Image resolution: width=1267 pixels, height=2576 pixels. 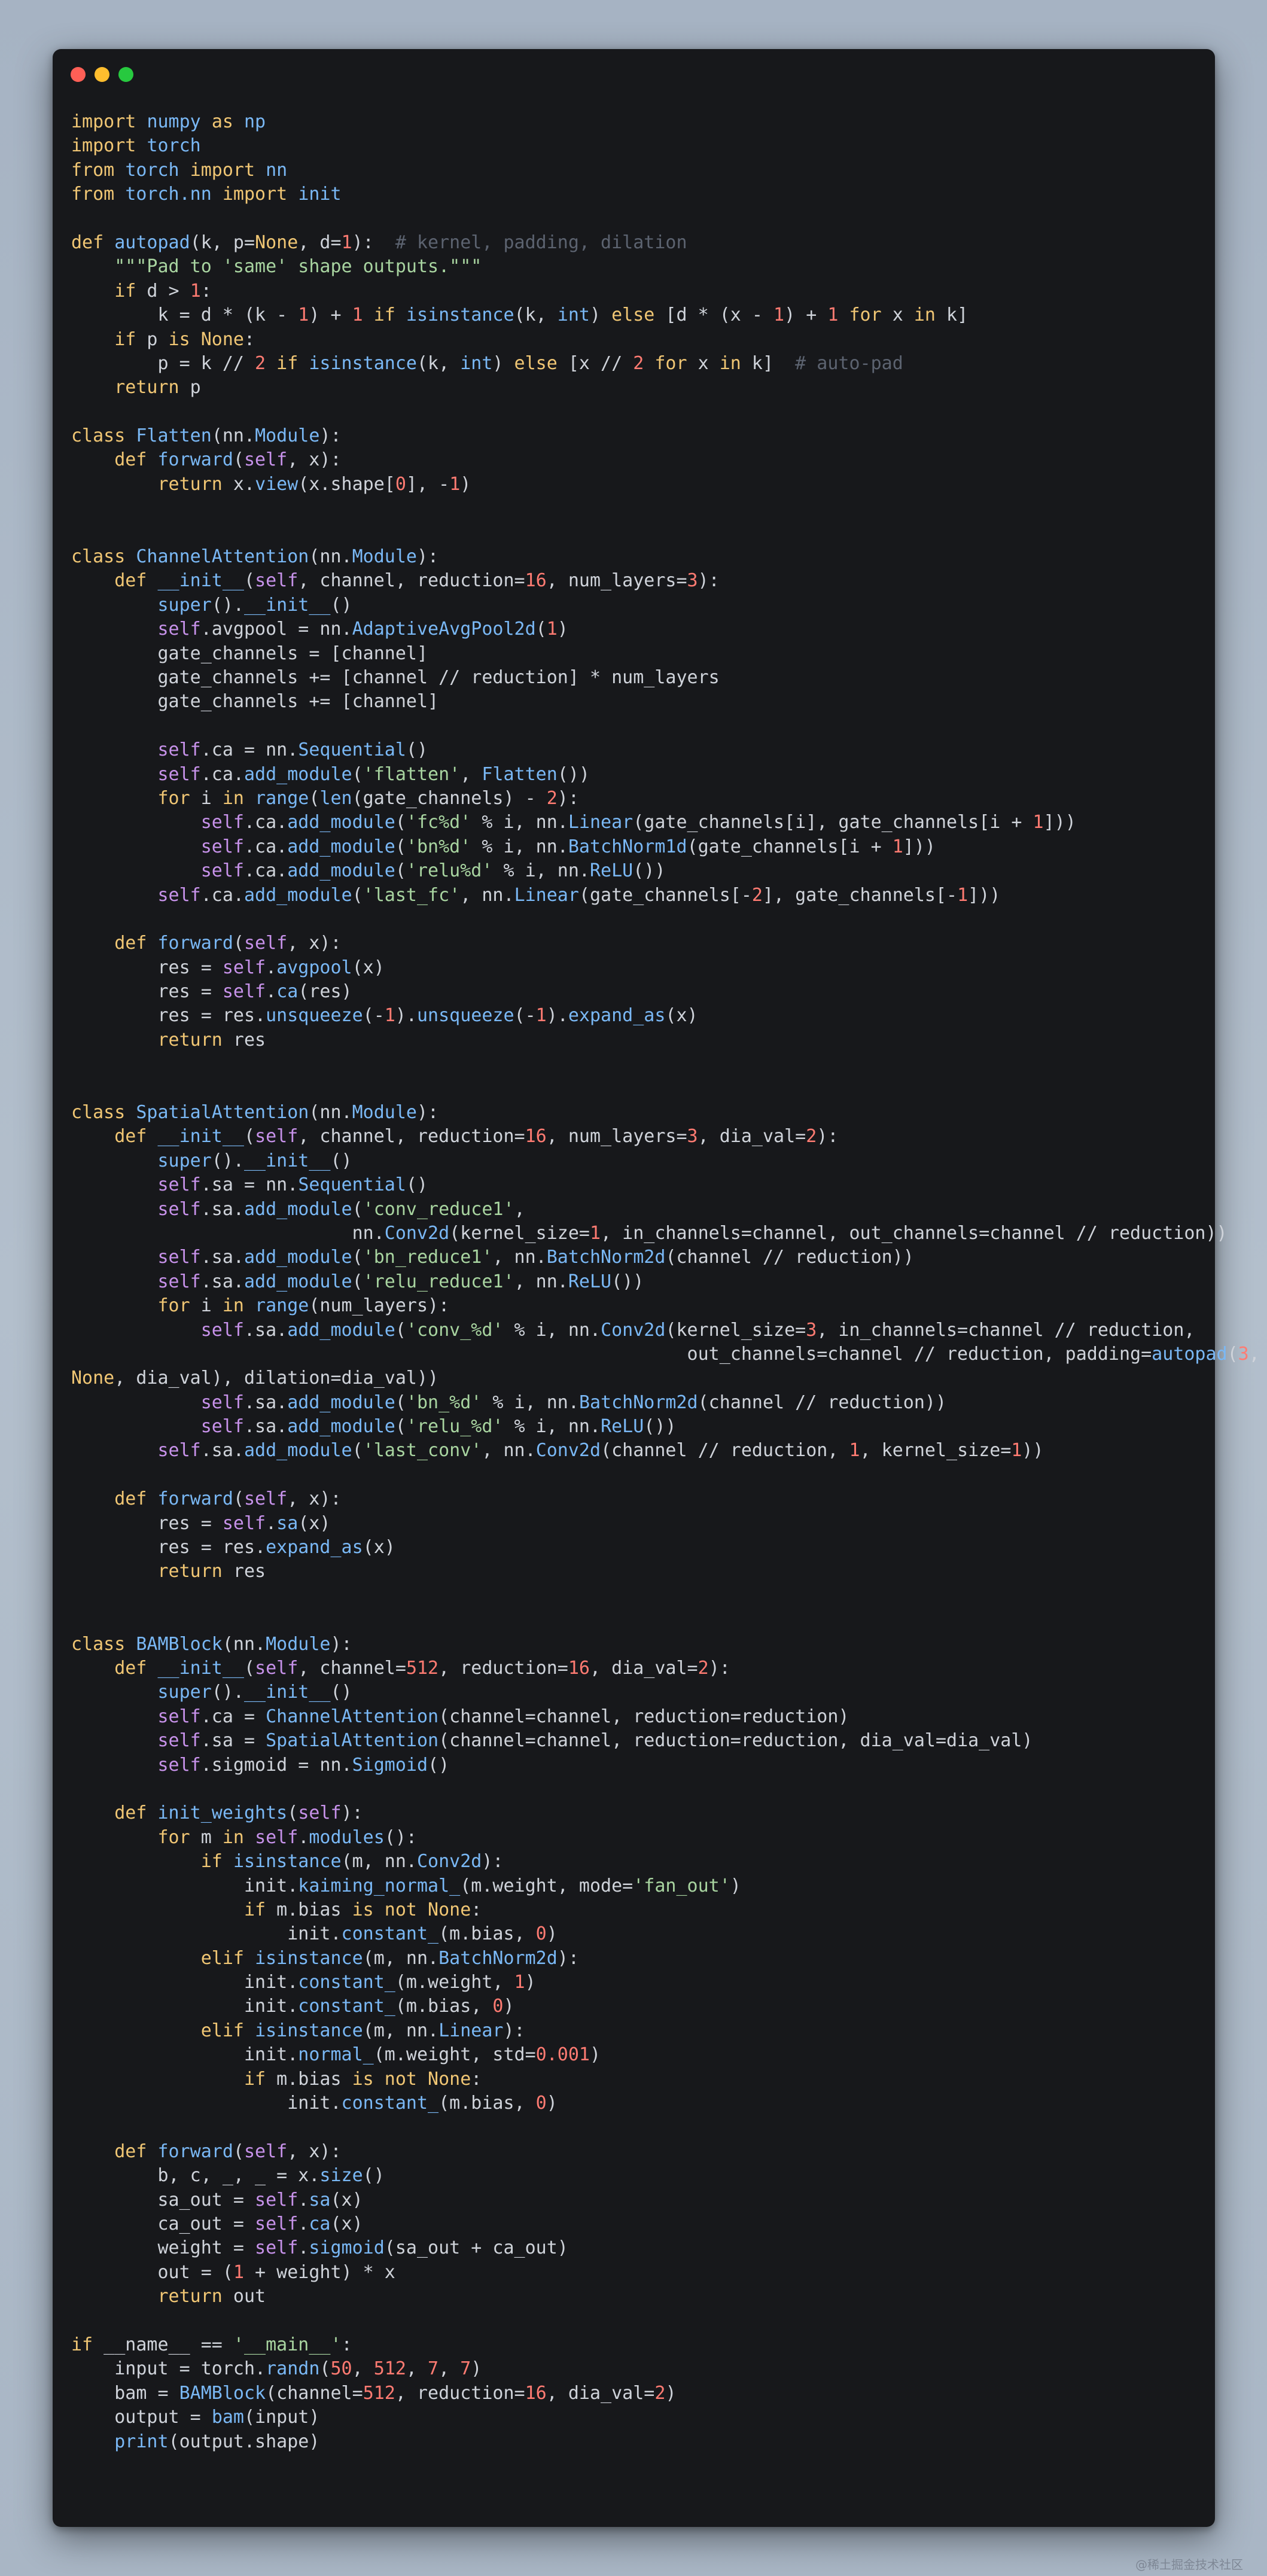 I want to click on code-token: class, so click(x=98, y=1644).